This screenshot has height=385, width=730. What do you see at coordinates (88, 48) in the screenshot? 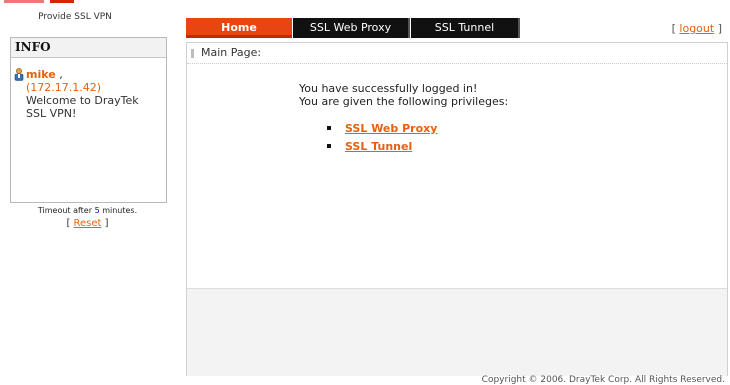
I see `info-panel-title: INFO` at bounding box center [88, 48].